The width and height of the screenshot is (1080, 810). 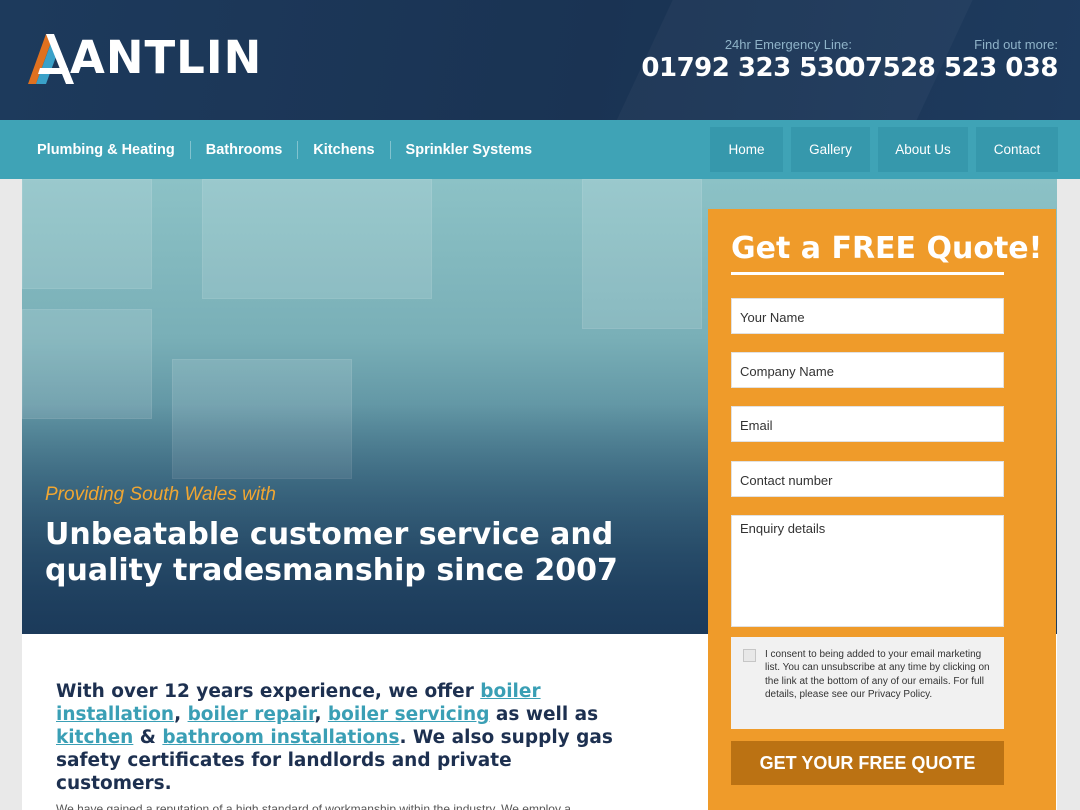 I want to click on phone-field: Contact number, so click(x=867, y=479).